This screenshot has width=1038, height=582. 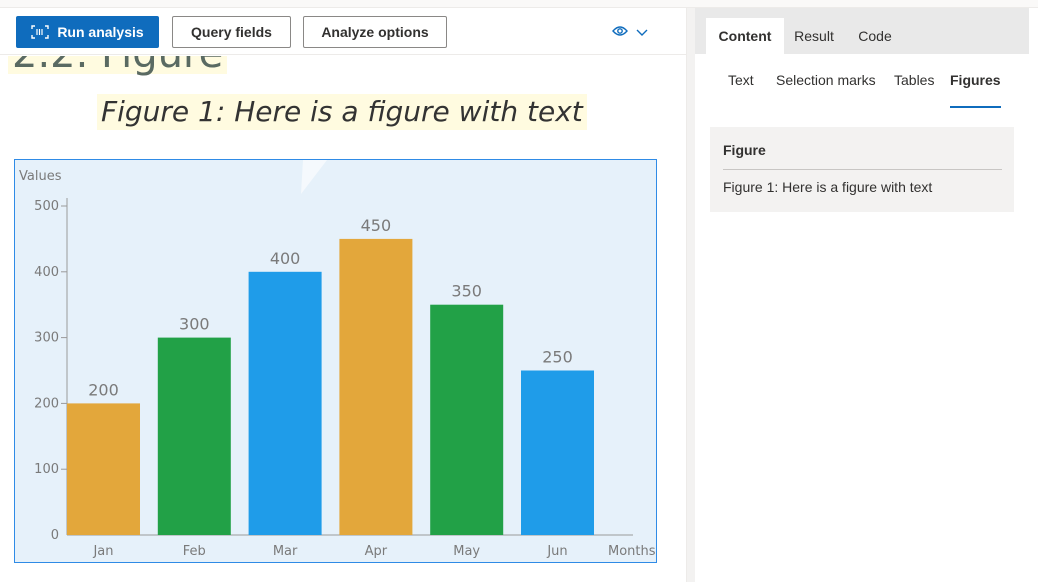 What do you see at coordinates (102, 551) in the screenshot?
I see `x-tick-label-jan: Jan` at bounding box center [102, 551].